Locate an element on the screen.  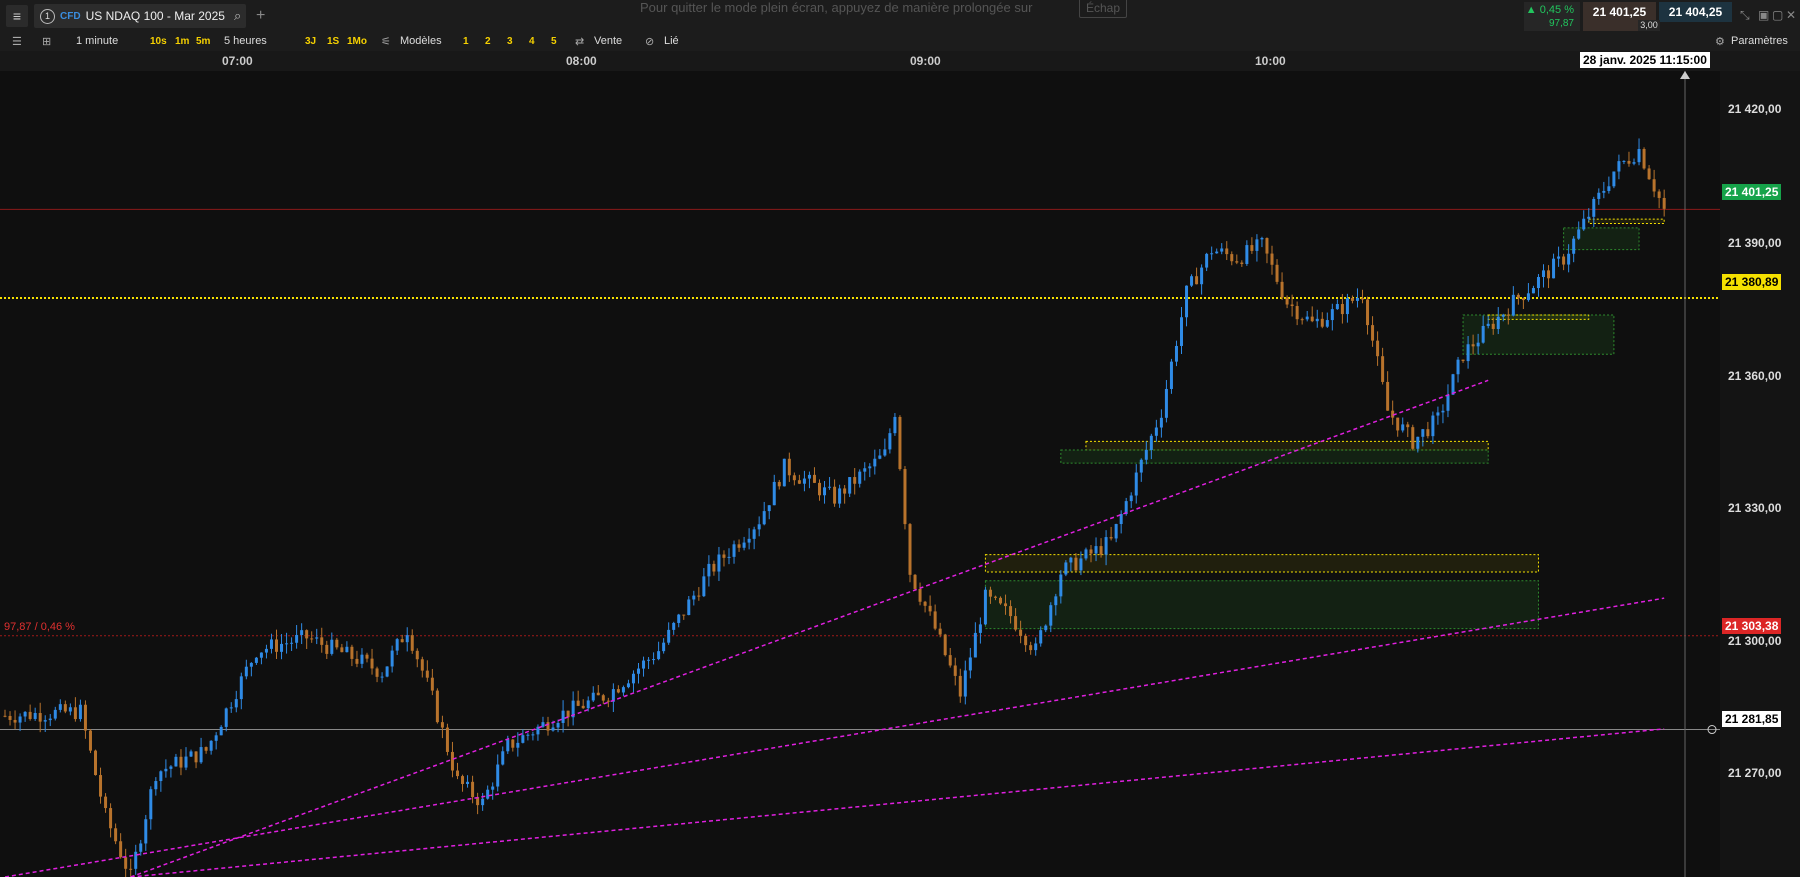
list-icon: ☰ is located at coordinates (17, 41).